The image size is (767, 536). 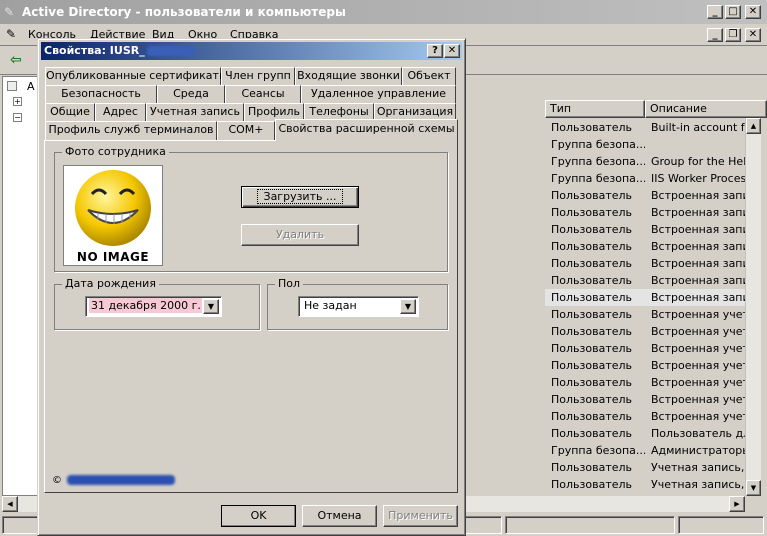 What do you see at coordinates (136, 76) in the screenshot?
I see `tab-published-certificates: Опубликованные сертификаты` at bounding box center [136, 76].